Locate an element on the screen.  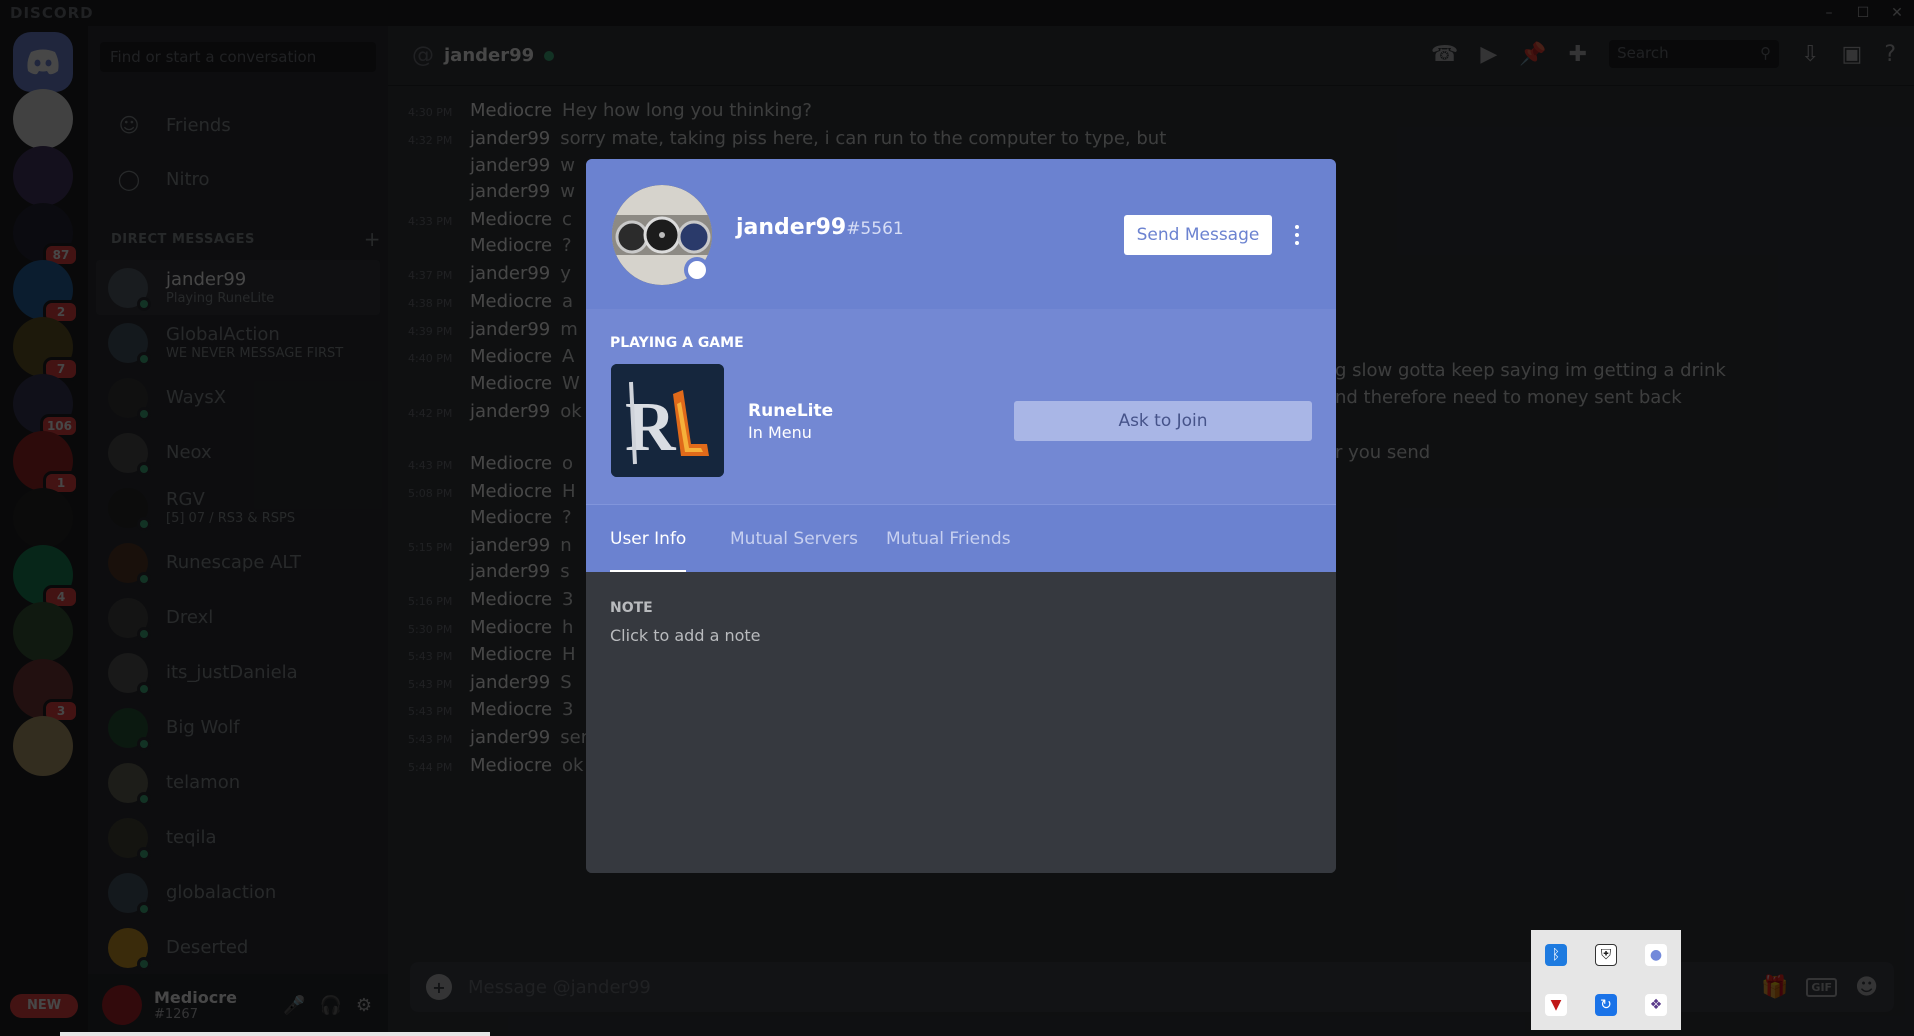
inbox-icon: ▣ is located at coordinates (1852, 54).